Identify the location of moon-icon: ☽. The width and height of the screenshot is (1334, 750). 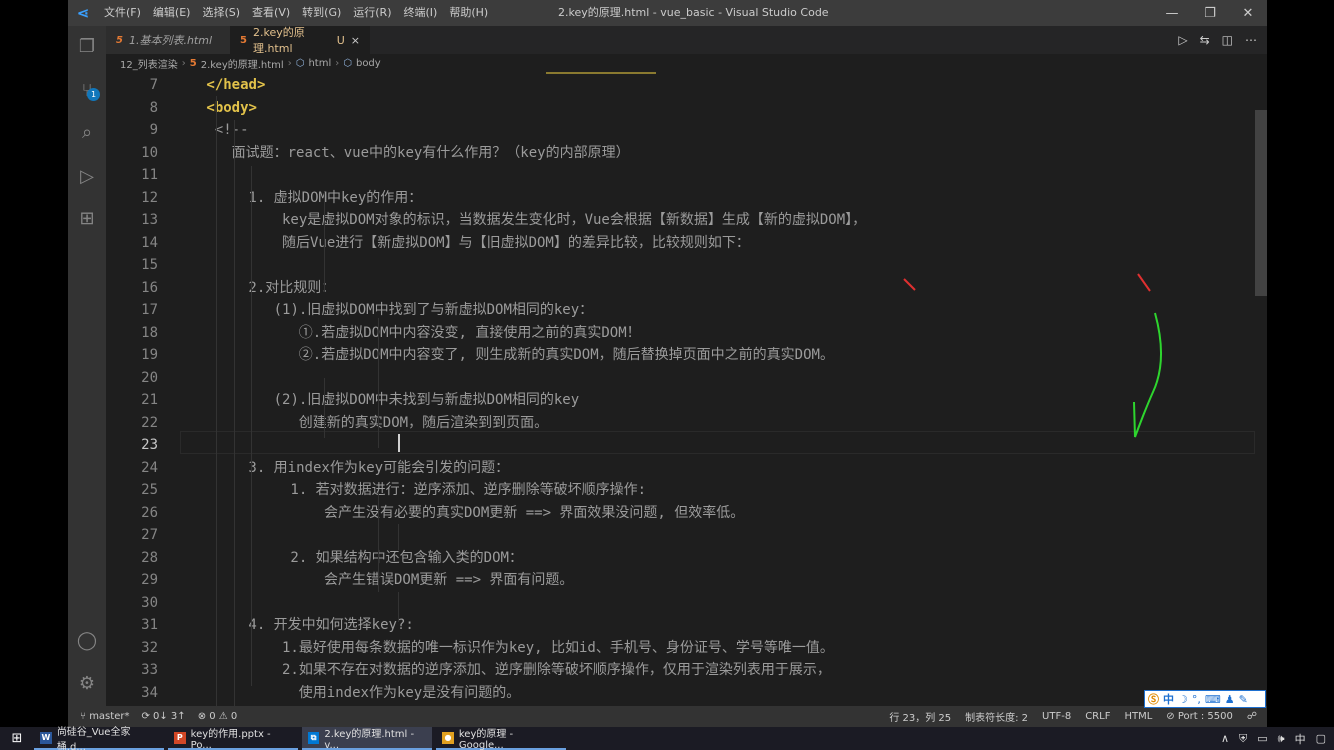
(1183, 699).